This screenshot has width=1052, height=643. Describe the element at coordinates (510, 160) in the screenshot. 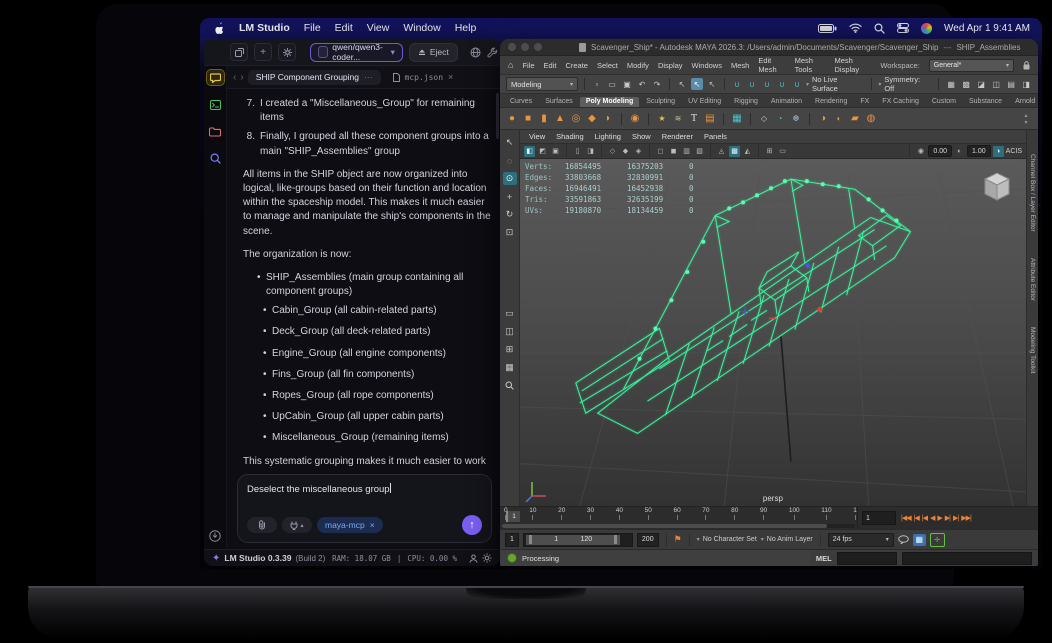

I see `lasso-tool-icon: ◌` at that location.